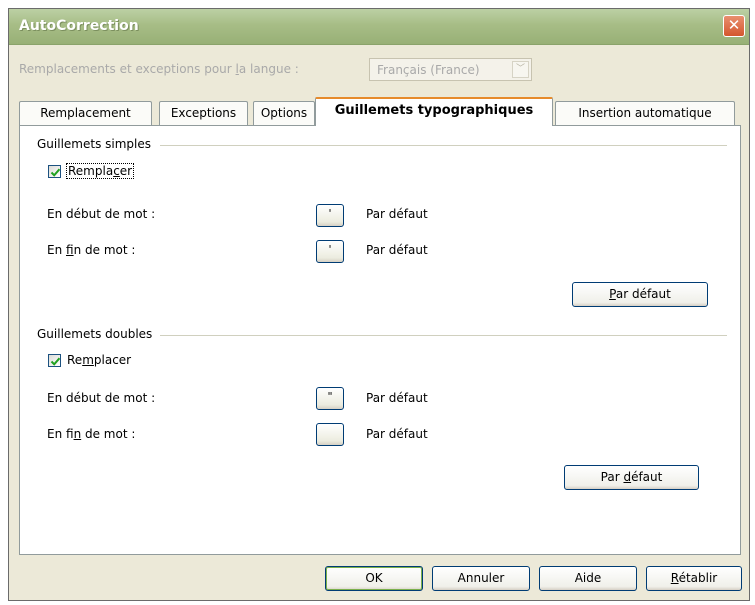 The image size is (755, 605). Describe the element at coordinates (104, 250) in the screenshot. I see `single-end-label-suffix: in de mot :` at that location.